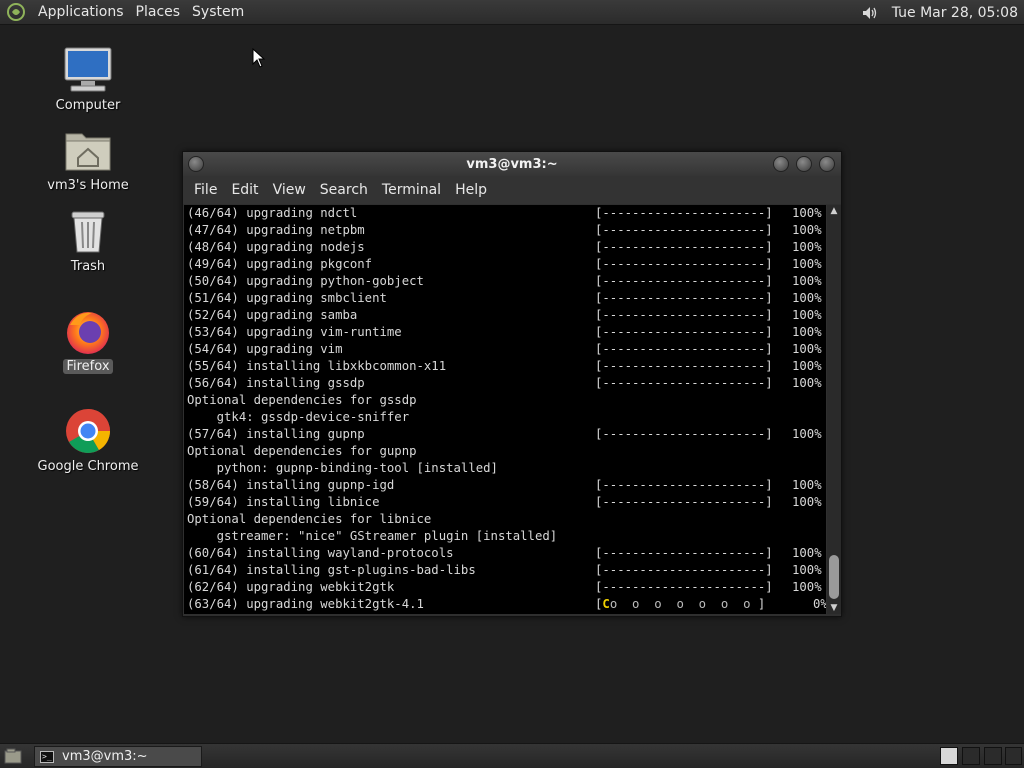 The width and height of the screenshot is (1024, 768). I want to click on home-folder-icon, so click(88, 150).